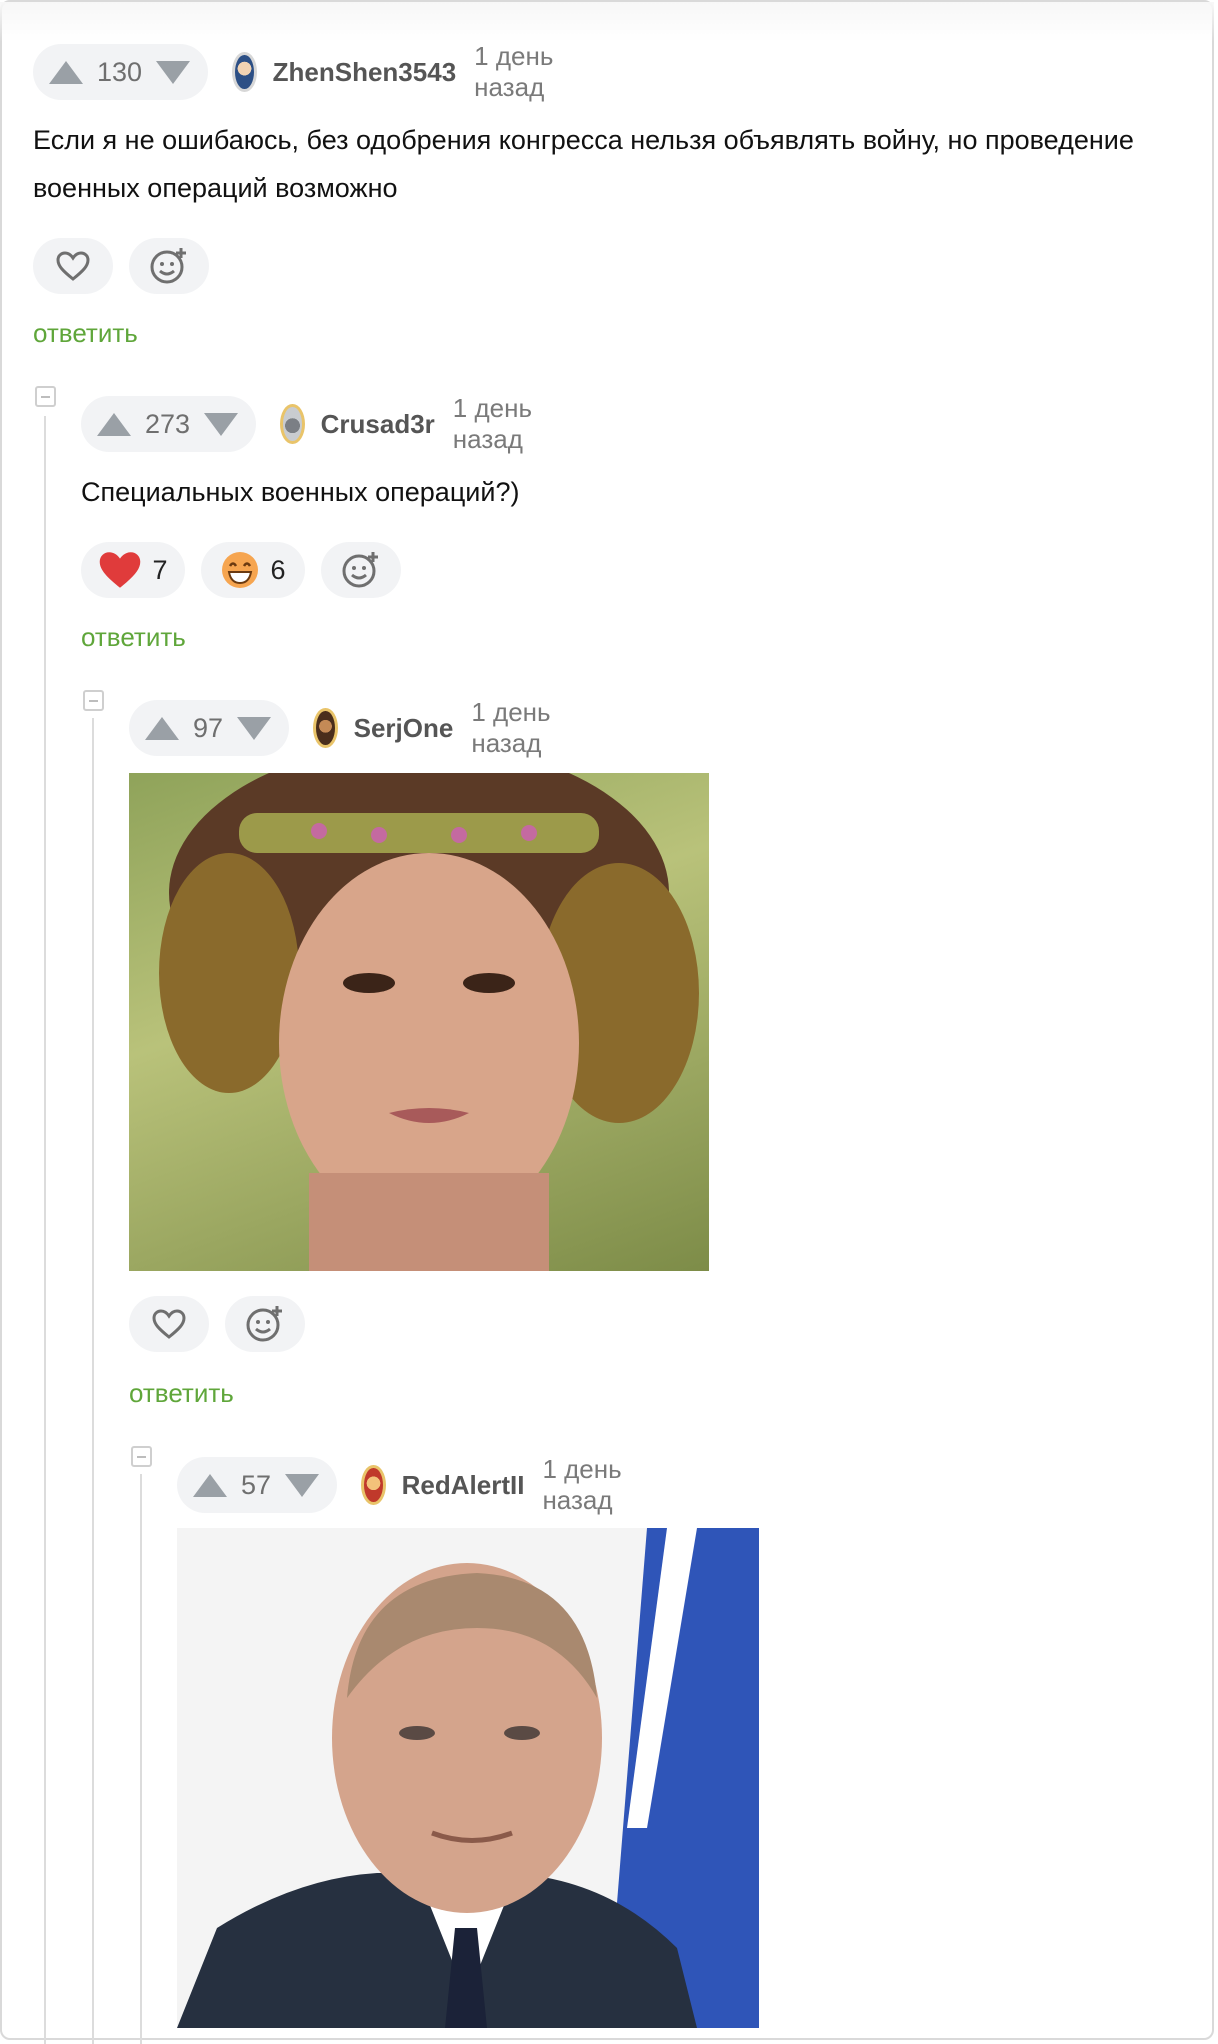  What do you see at coordinates (278, 569) in the screenshot?
I see `reaction-count: 6` at bounding box center [278, 569].